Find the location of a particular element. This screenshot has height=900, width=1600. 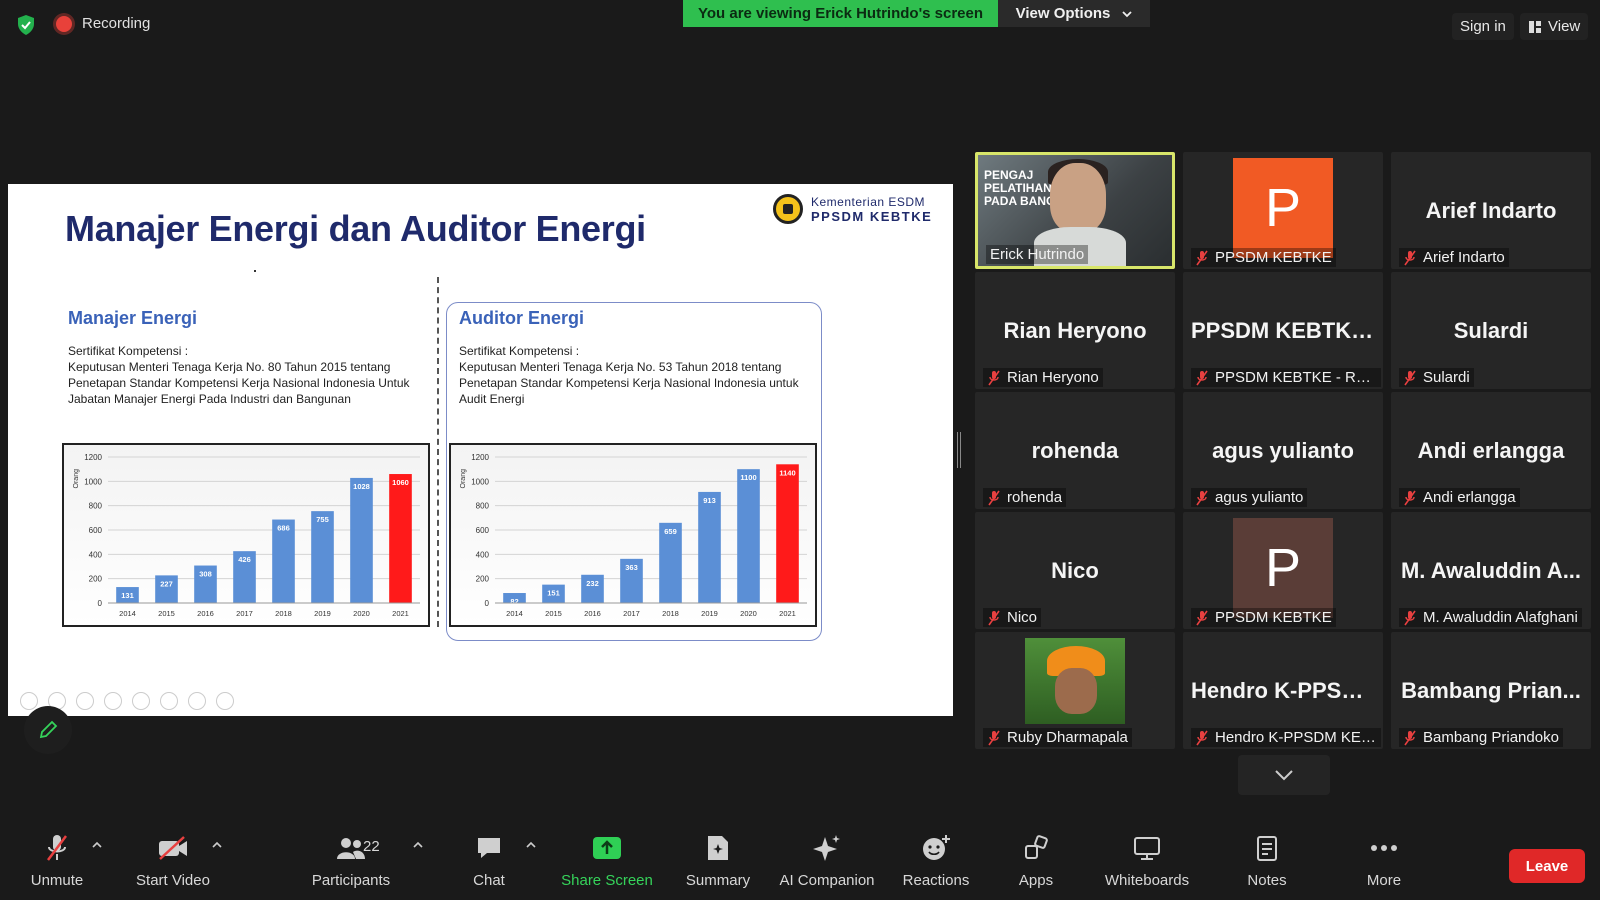

participant-display-name: Rian Heryono is located at coordinates (1075, 330).